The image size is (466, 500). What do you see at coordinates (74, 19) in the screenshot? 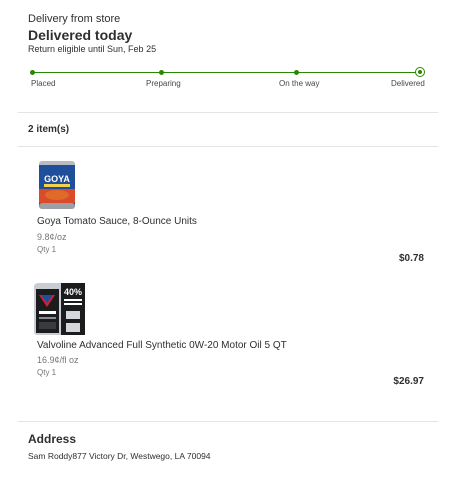
I see `delivery-type-label: Delivery from store` at bounding box center [74, 19].